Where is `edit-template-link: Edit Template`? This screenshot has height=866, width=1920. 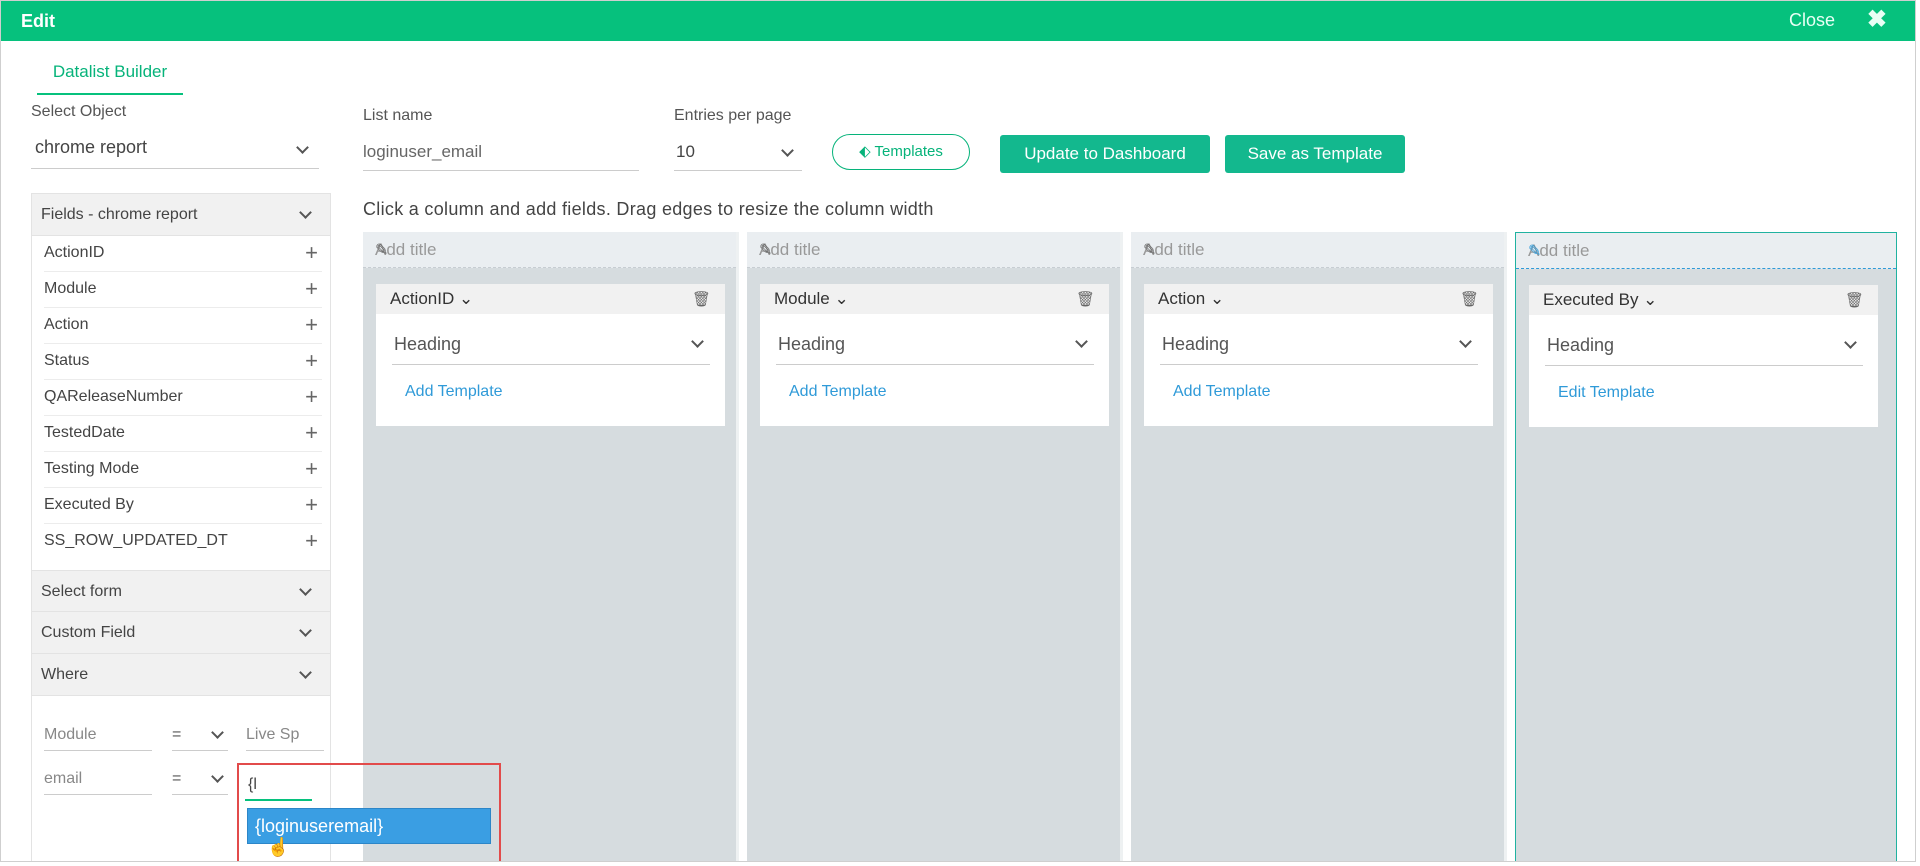
edit-template-link: Edit Template is located at coordinates (1606, 393).